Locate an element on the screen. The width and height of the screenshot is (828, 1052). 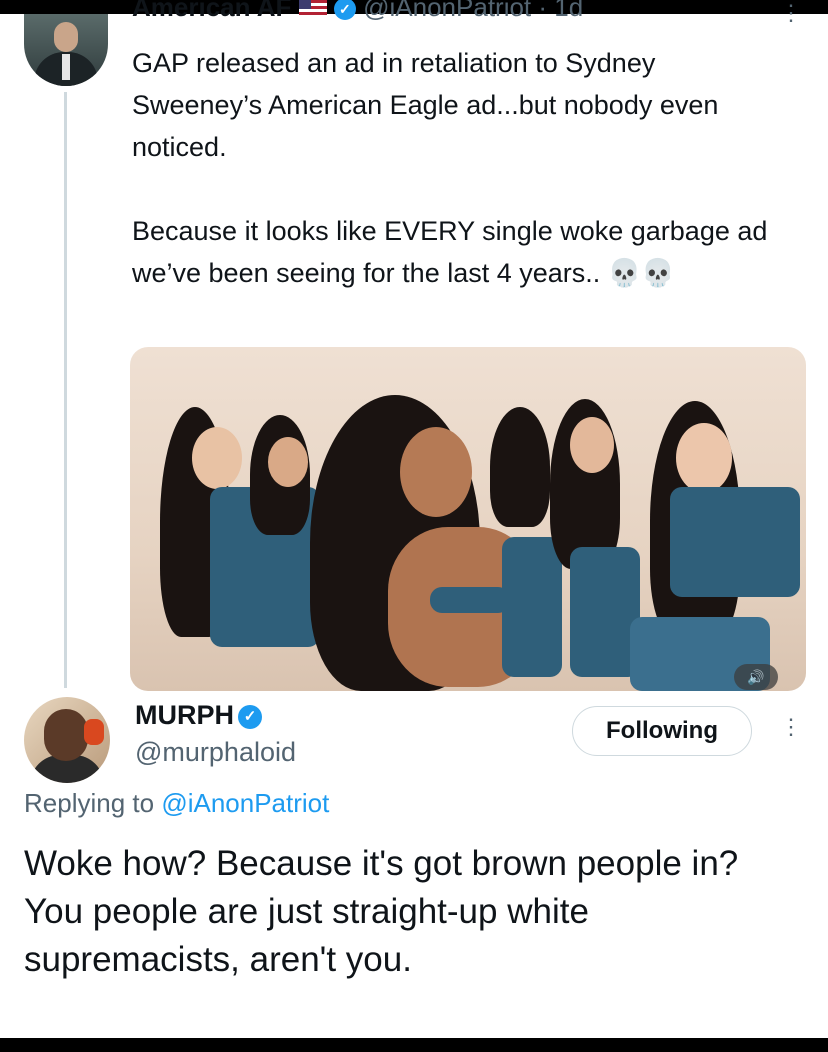
tweet-time: 1d is located at coordinates (568, 11).